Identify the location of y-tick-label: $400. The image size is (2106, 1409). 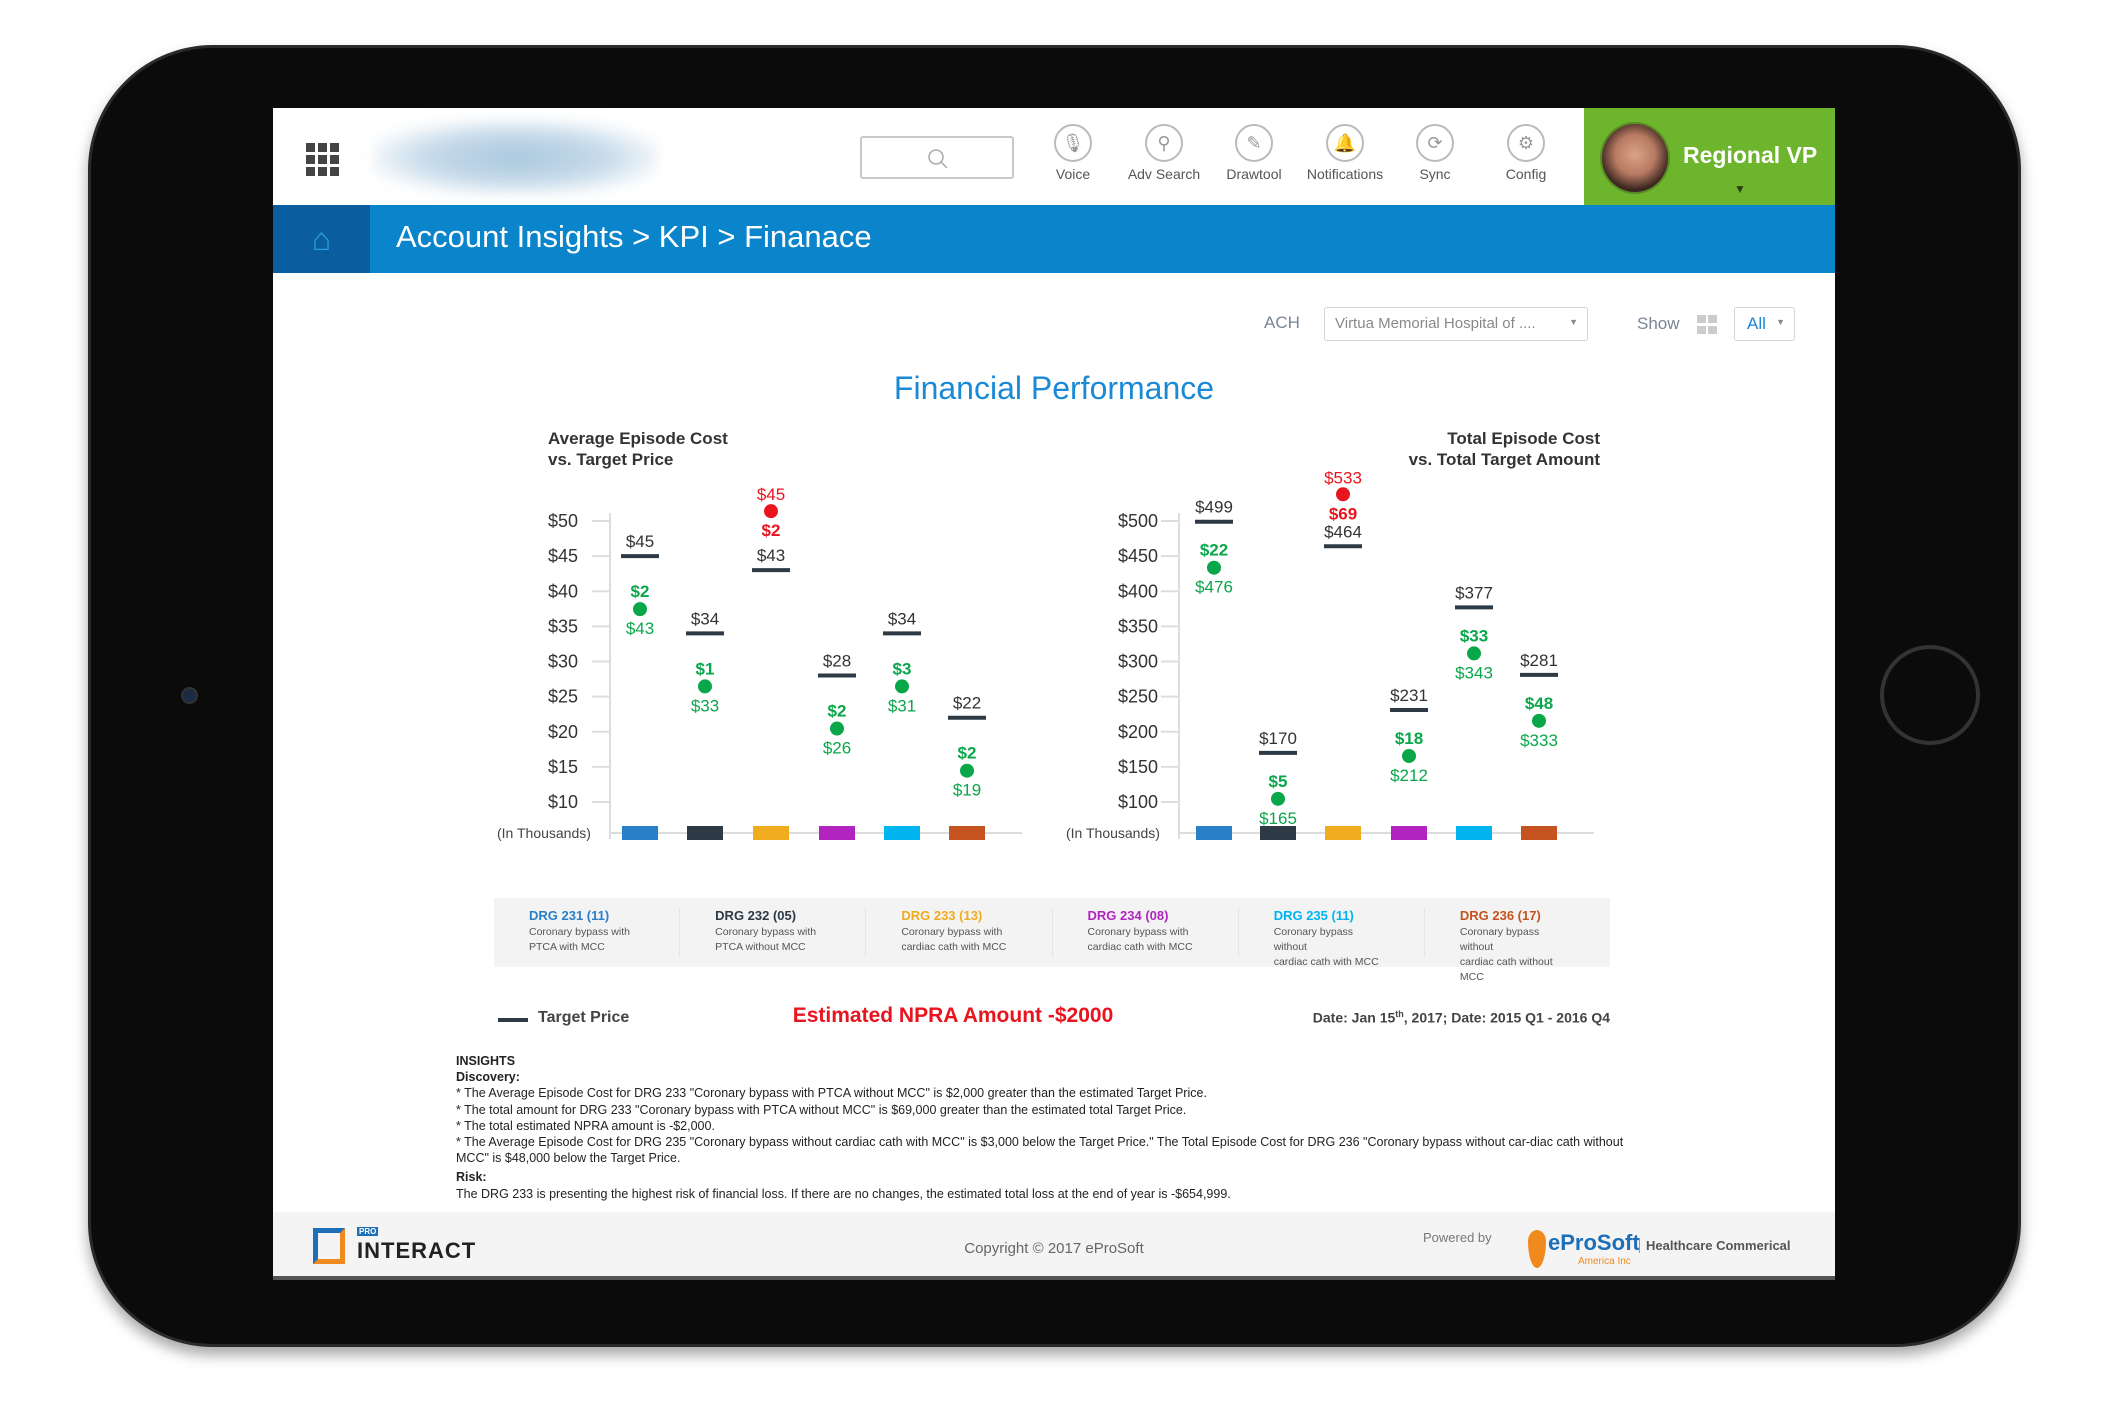
(1138, 591).